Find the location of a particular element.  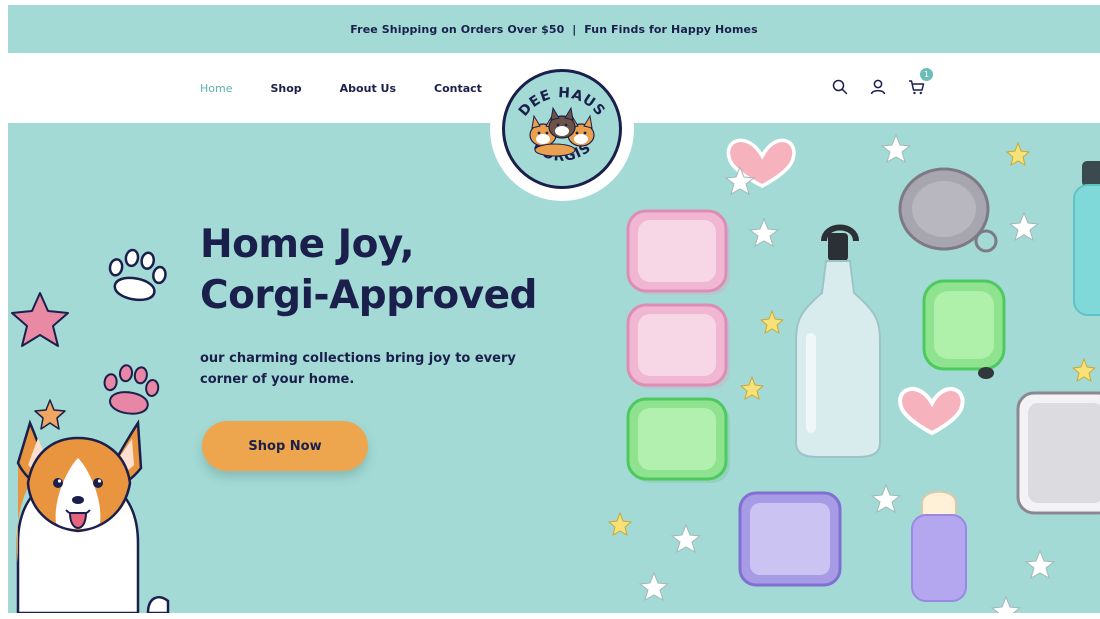

logo-top-text: DEE HAUS is located at coordinates (561, 102).